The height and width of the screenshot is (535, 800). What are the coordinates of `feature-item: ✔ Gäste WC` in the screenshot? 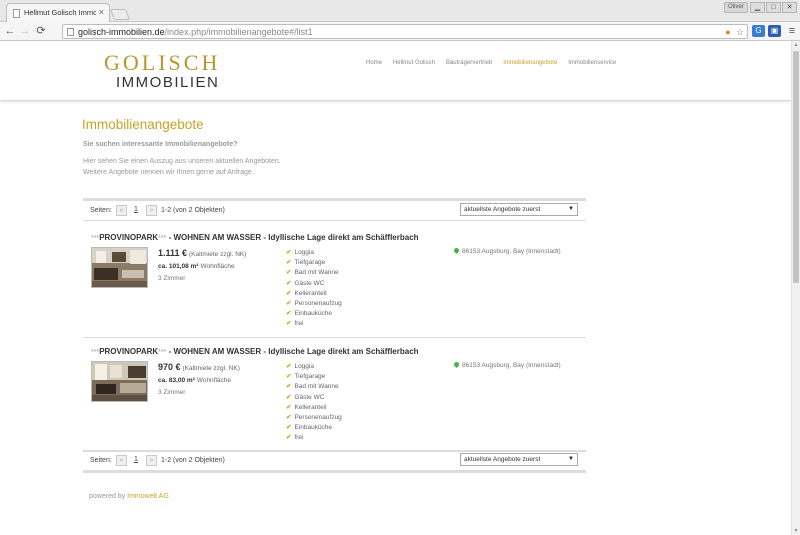 It's located at (314, 398).